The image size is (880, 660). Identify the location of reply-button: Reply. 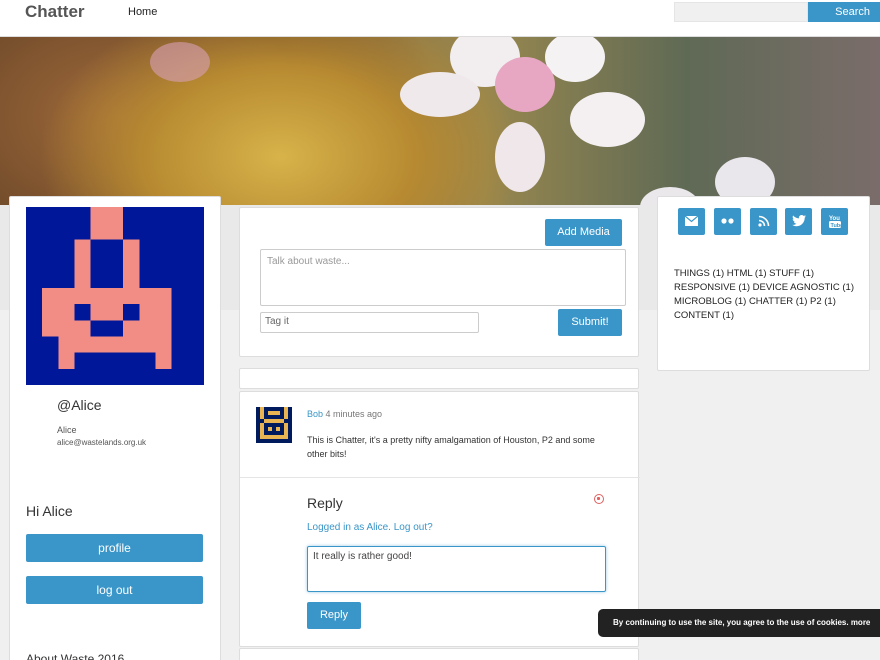
(334, 615).